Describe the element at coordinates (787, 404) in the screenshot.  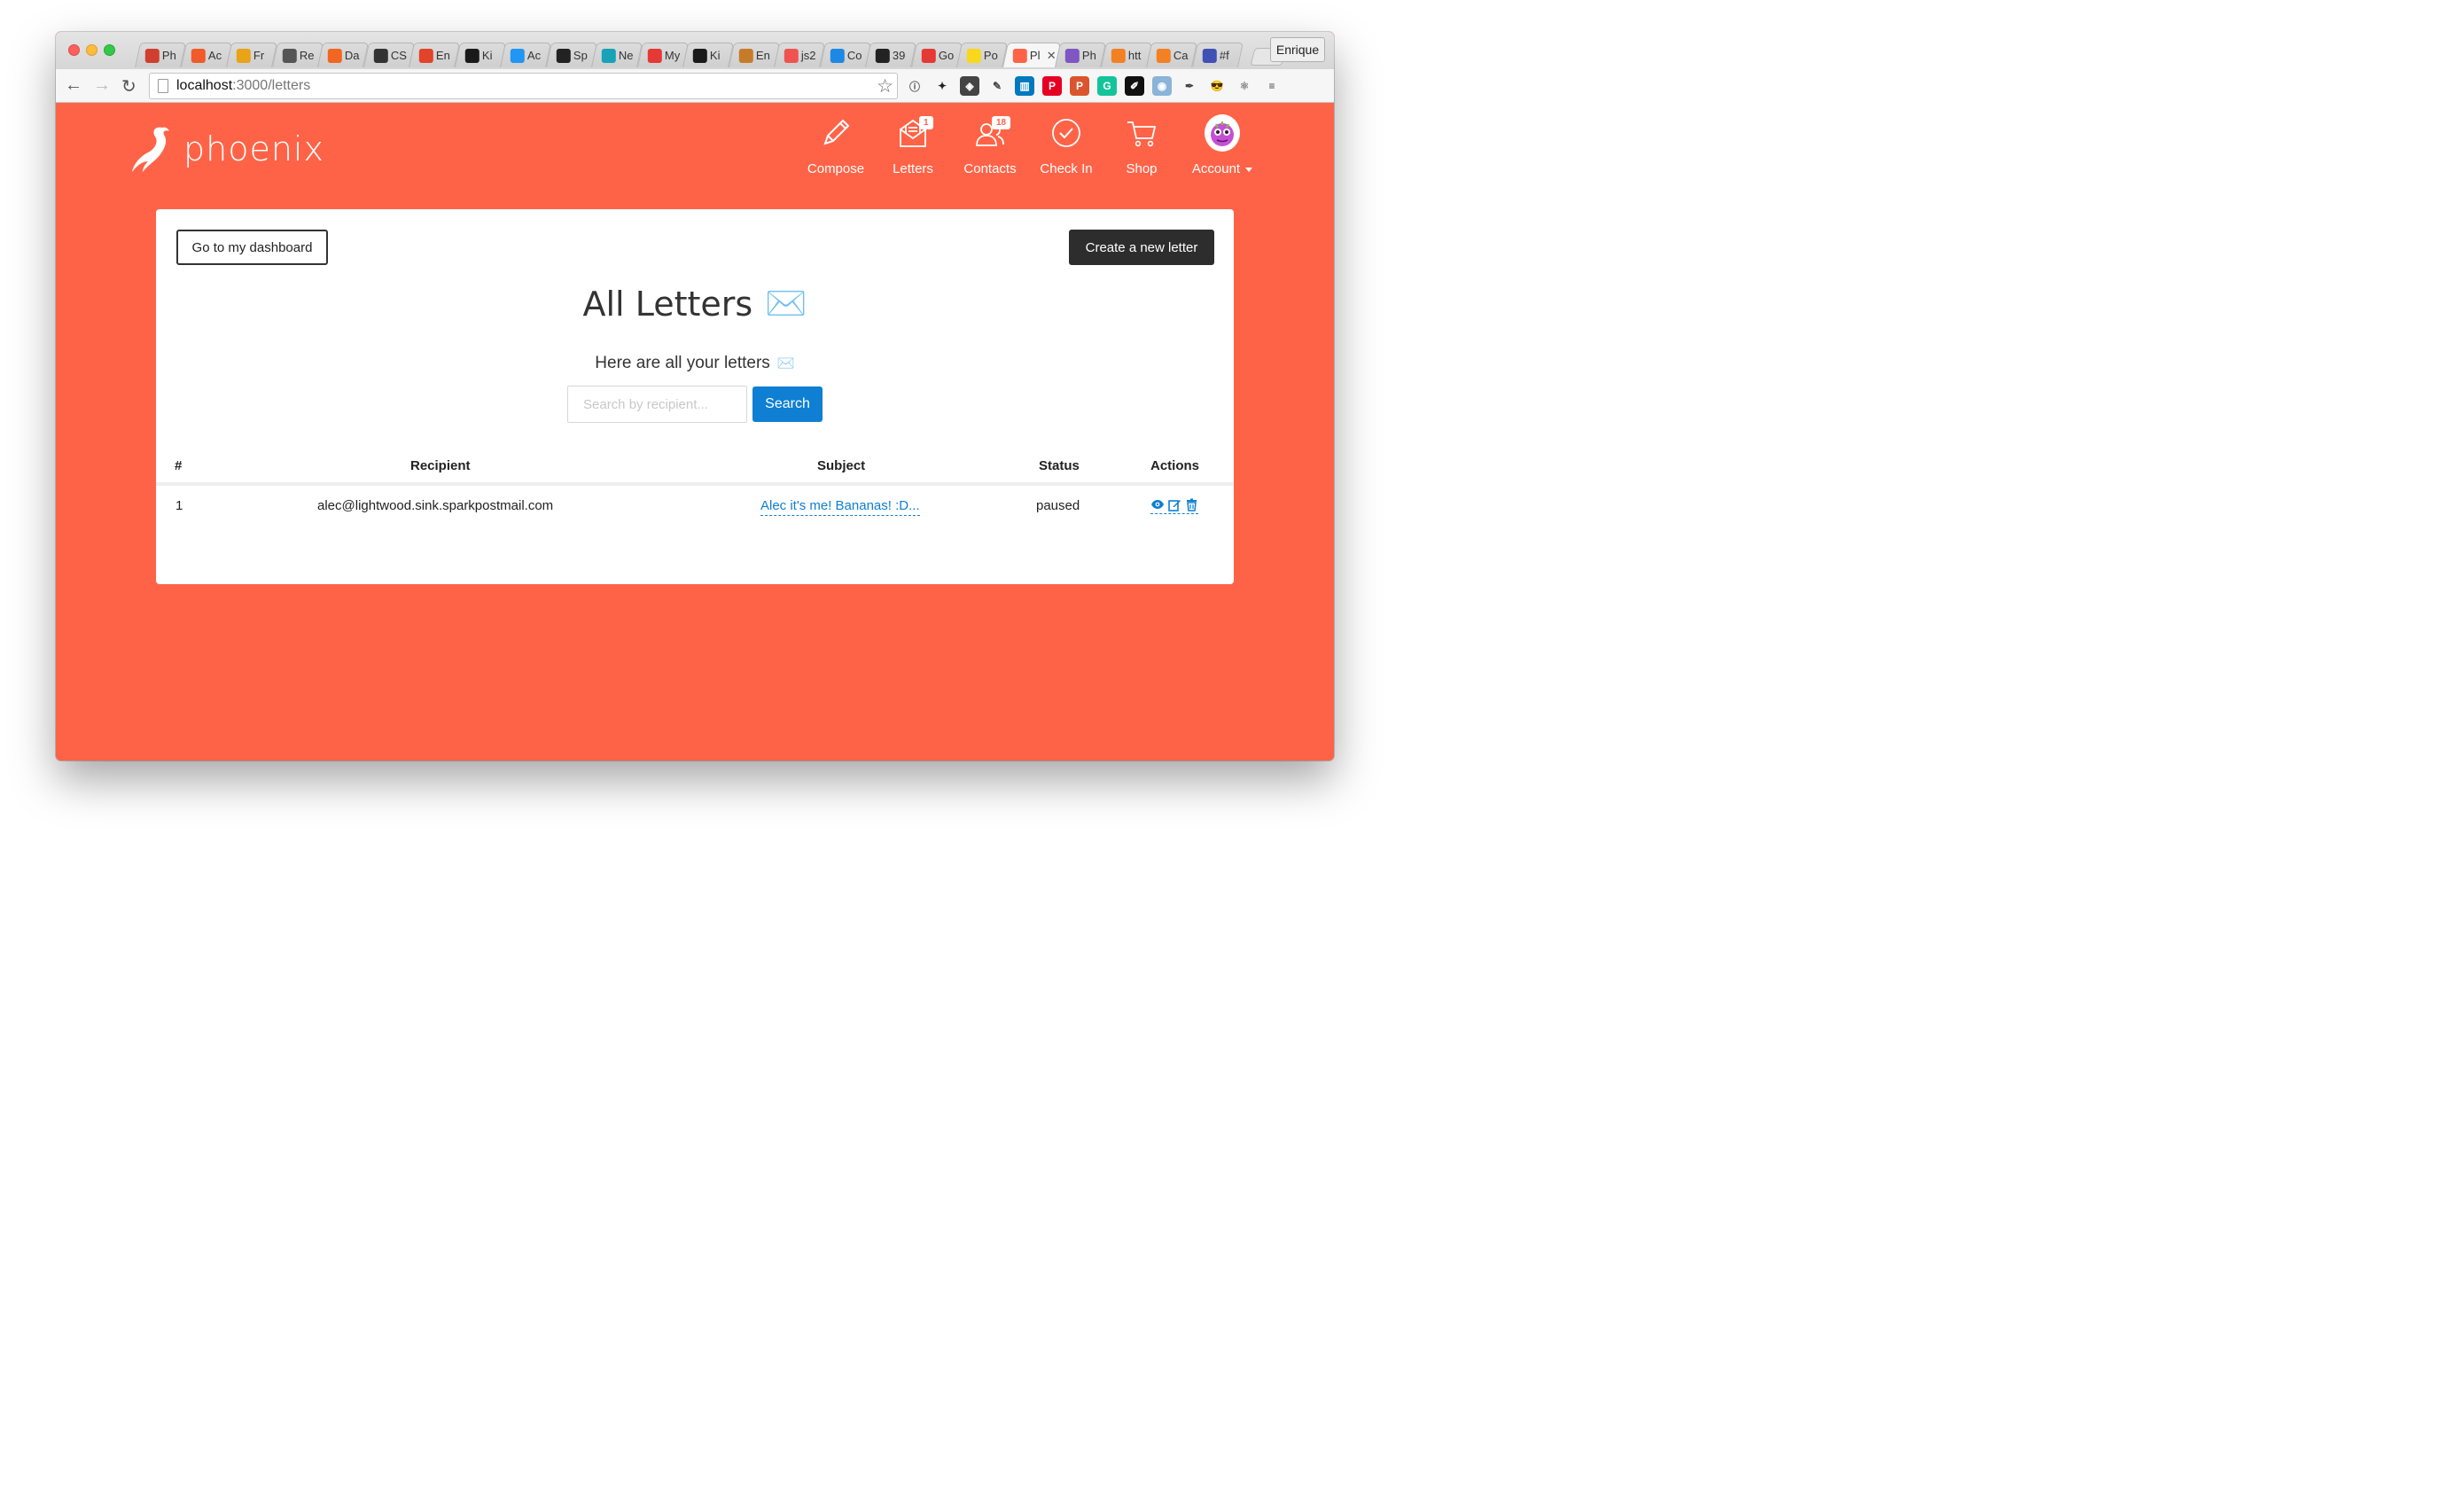
I see `search-button: Search` at that location.